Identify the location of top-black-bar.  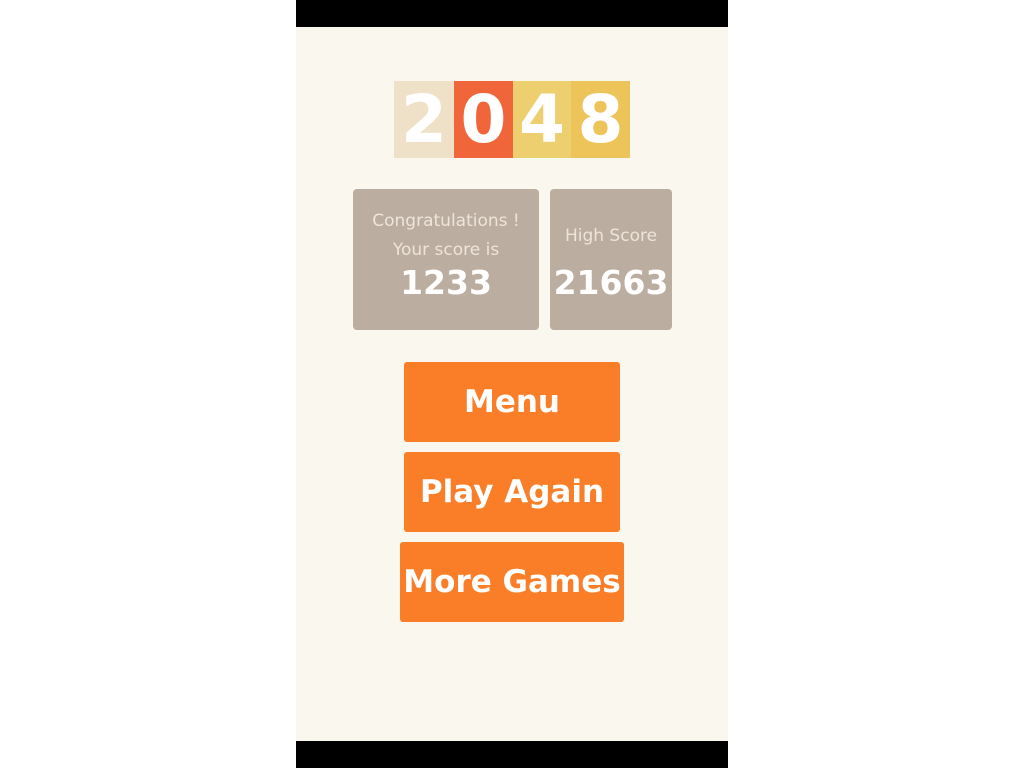
(512, 13).